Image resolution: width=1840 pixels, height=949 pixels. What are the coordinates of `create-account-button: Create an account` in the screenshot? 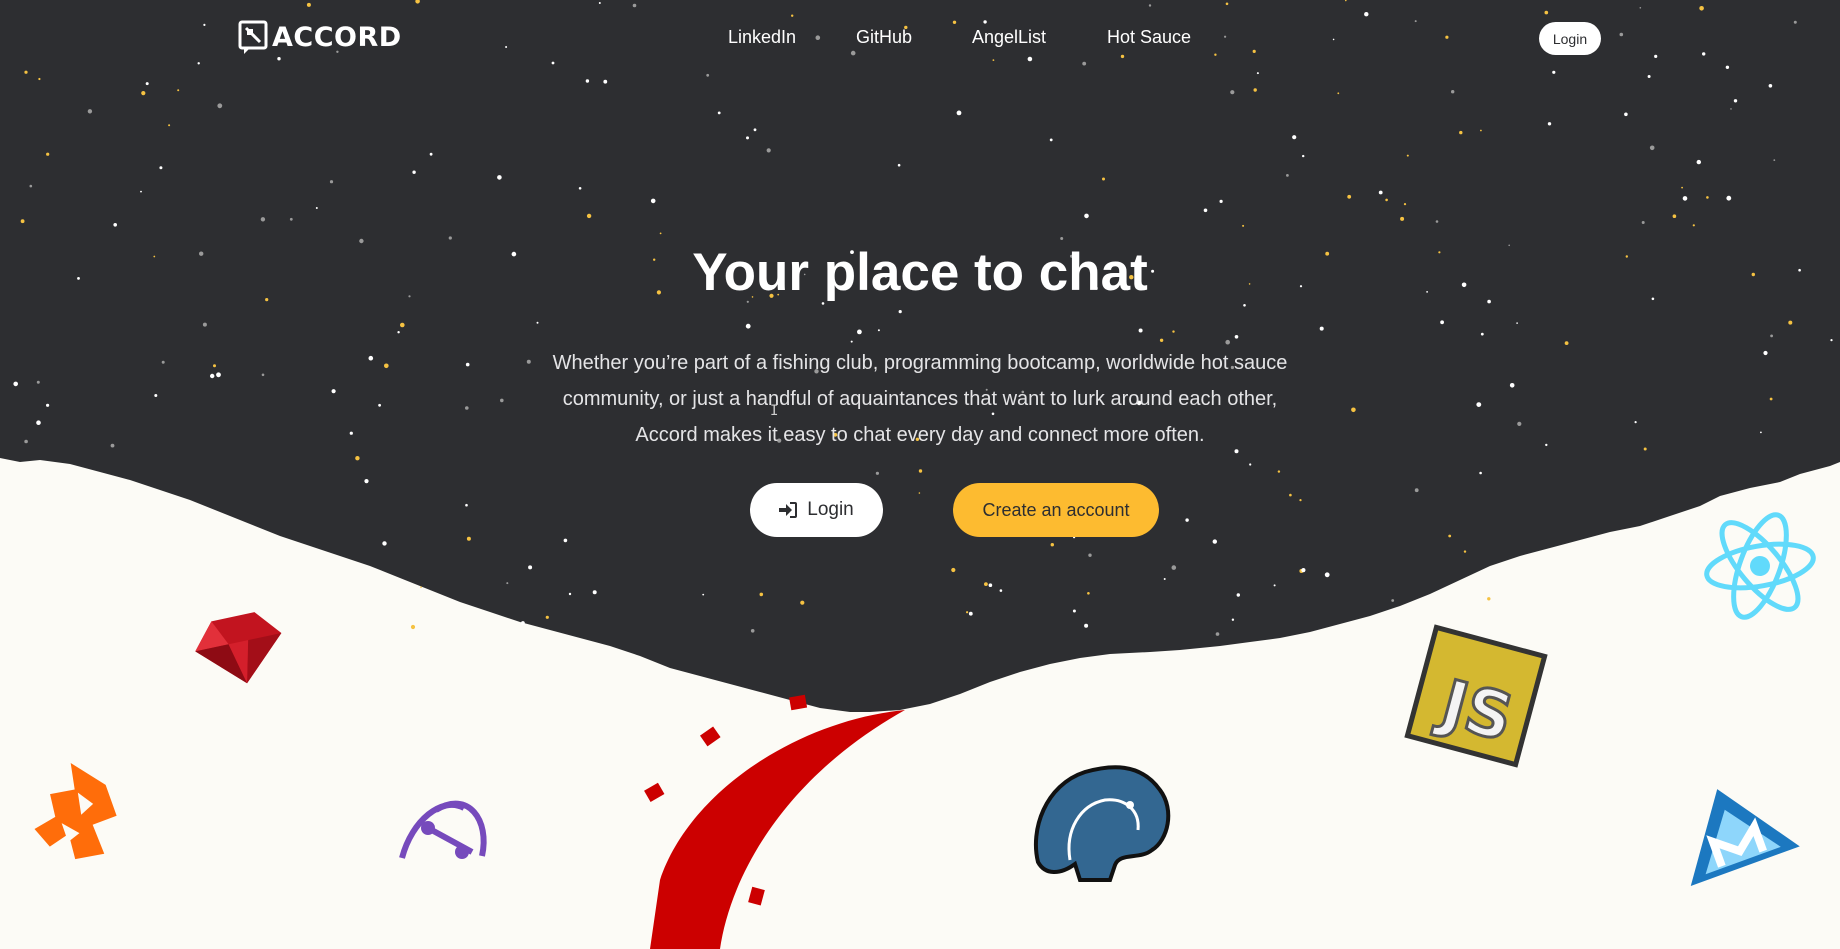 It's located at (1056, 510).